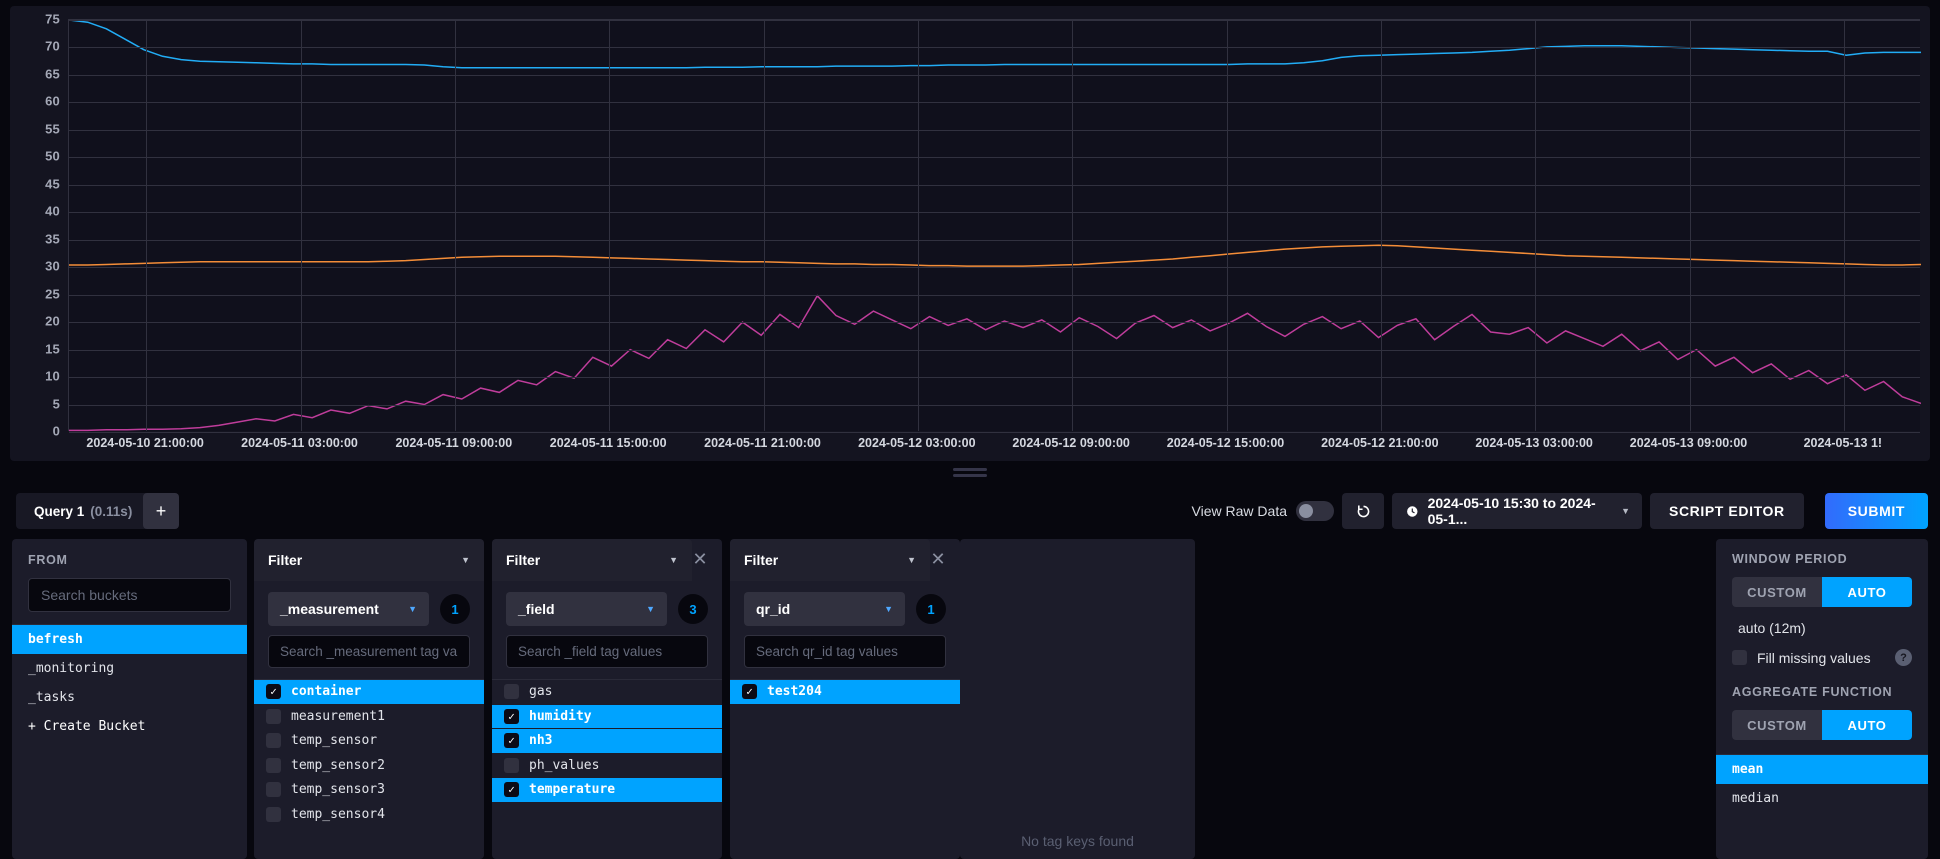 This screenshot has height=859, width=1940. What do you see at coordinates (52, 239) in the screenshot?
I see `y-axis-tick: 35` at bounding box center [52, 239].